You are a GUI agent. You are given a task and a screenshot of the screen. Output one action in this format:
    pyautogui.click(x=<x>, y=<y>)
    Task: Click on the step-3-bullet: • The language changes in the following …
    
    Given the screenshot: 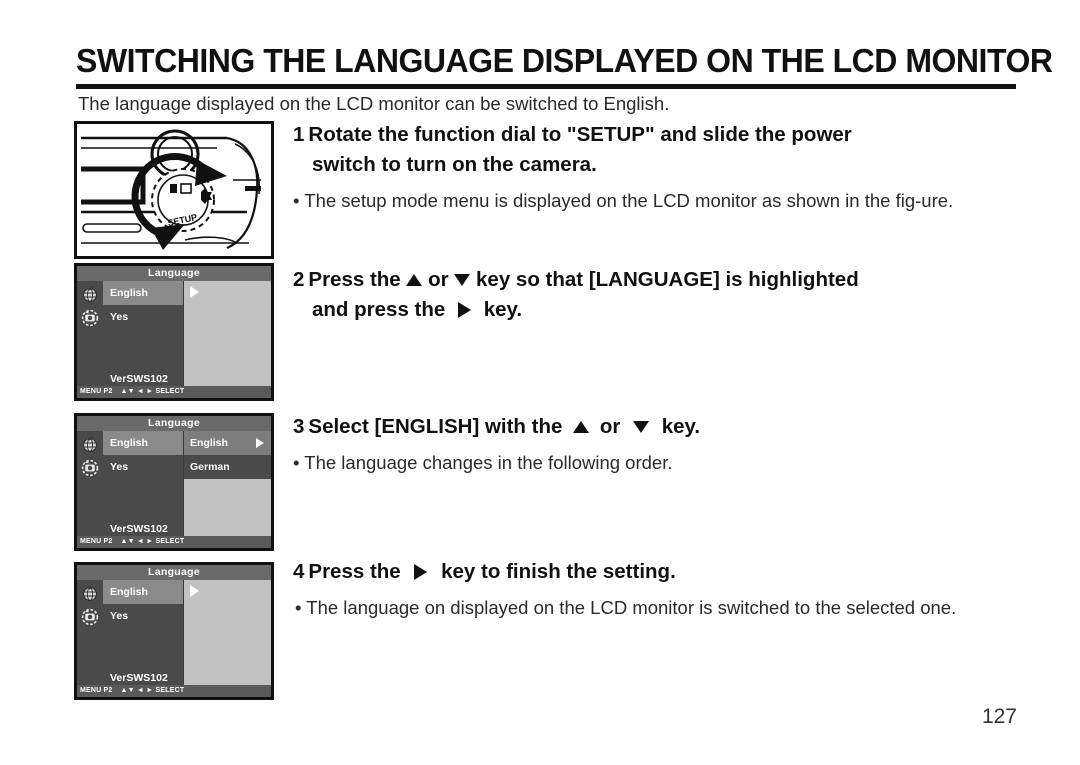 What is the action you would take?
    pyautogui.click(x=483, y=462)
    